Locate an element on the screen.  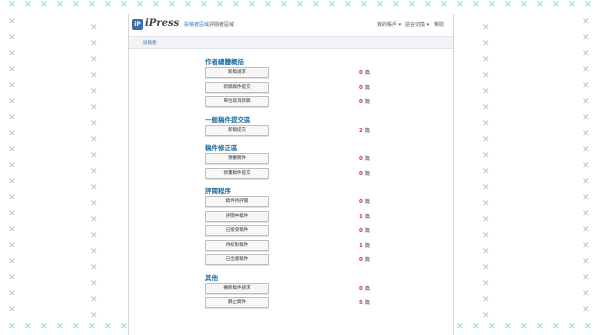
menu-button: 已接受稿件 is located at coordinates (237, 230).